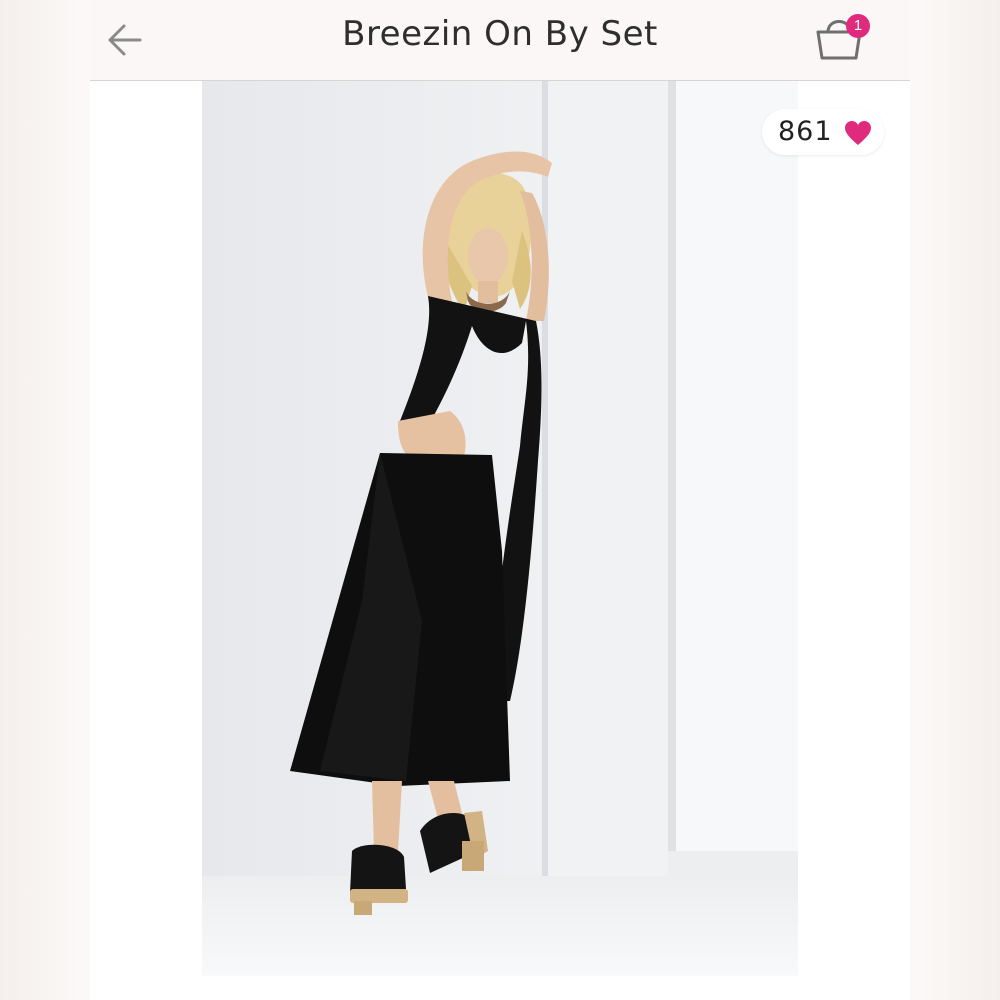 This screenshot has height=1000, width=1000. I want to click on likes-button: 861, so click(823, 132).